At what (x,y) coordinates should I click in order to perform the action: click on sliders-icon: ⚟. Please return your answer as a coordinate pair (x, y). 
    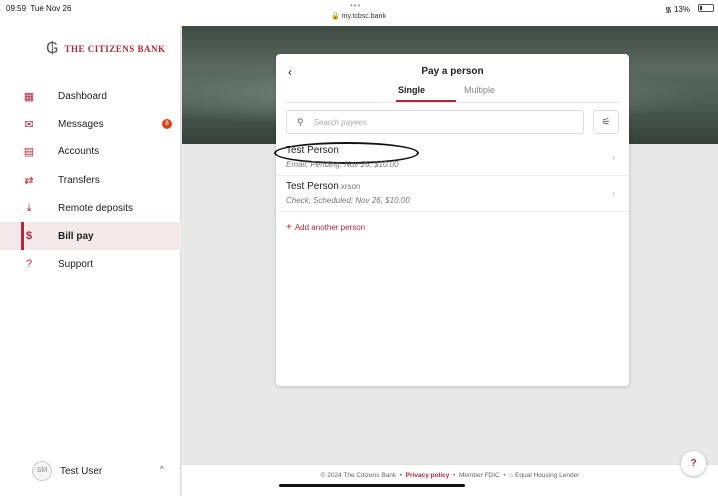
    Looking at the image, I should click on (606, 122).